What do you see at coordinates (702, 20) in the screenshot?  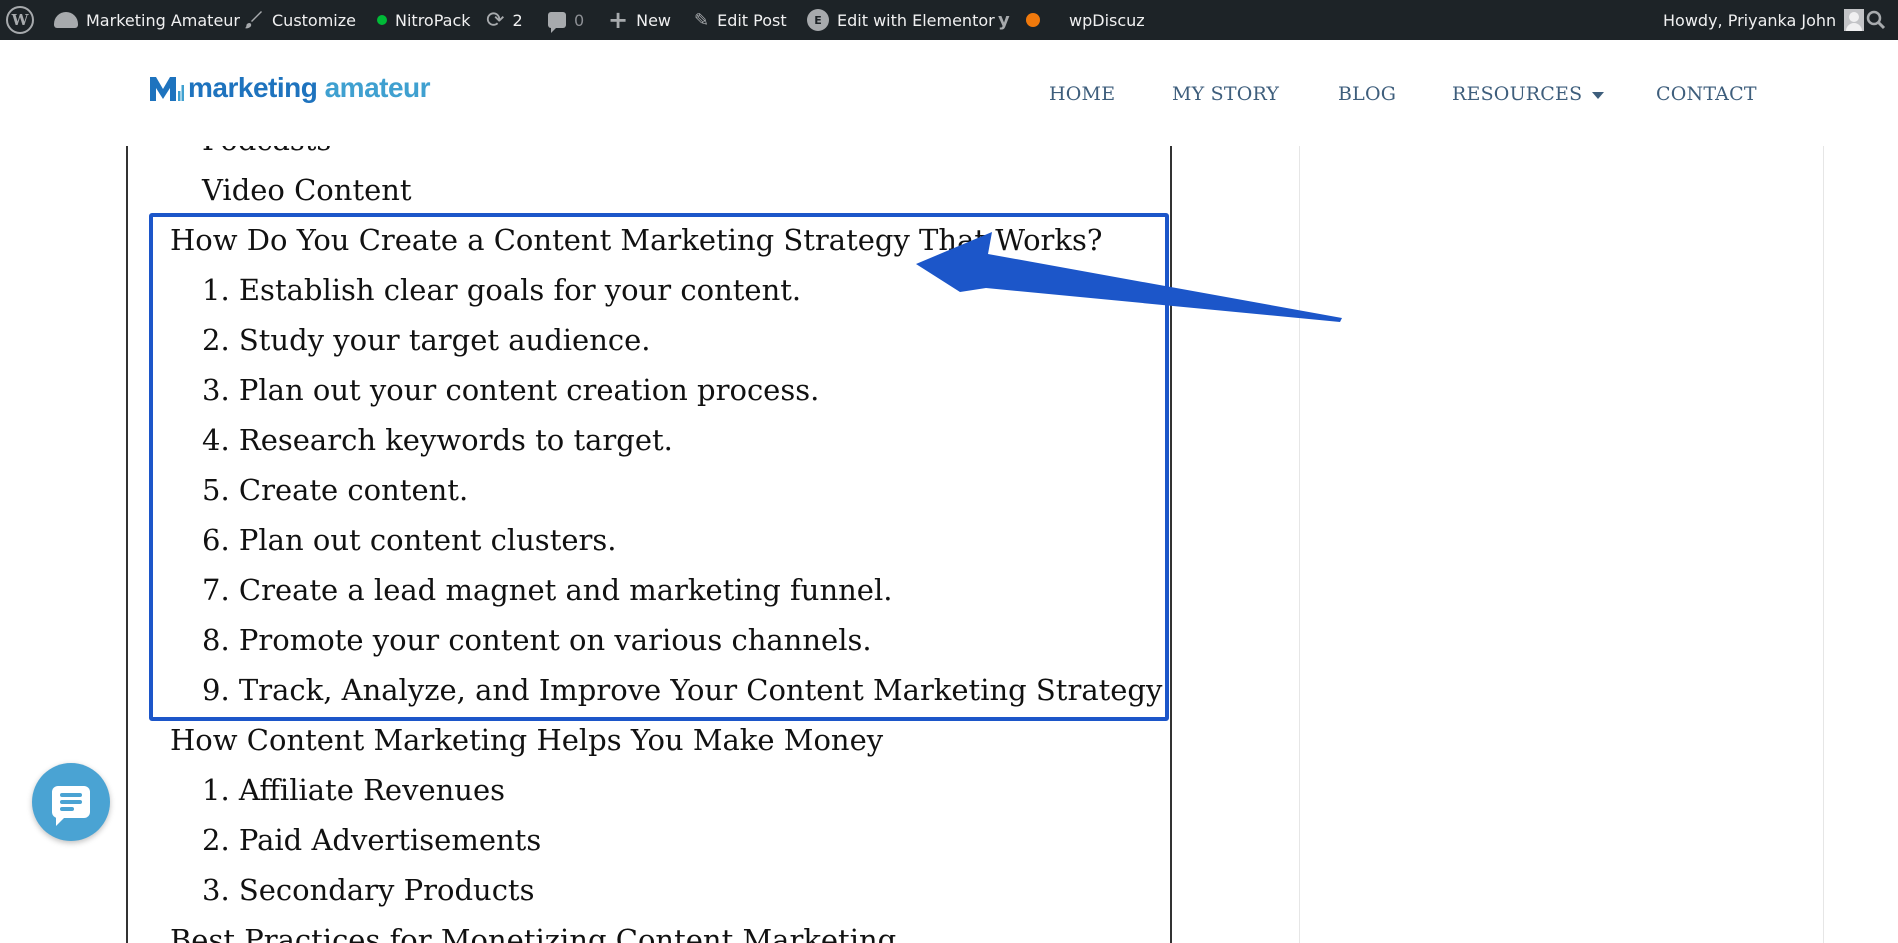 I see `pencil-icon: ✎` at bounding box center [702, 20].